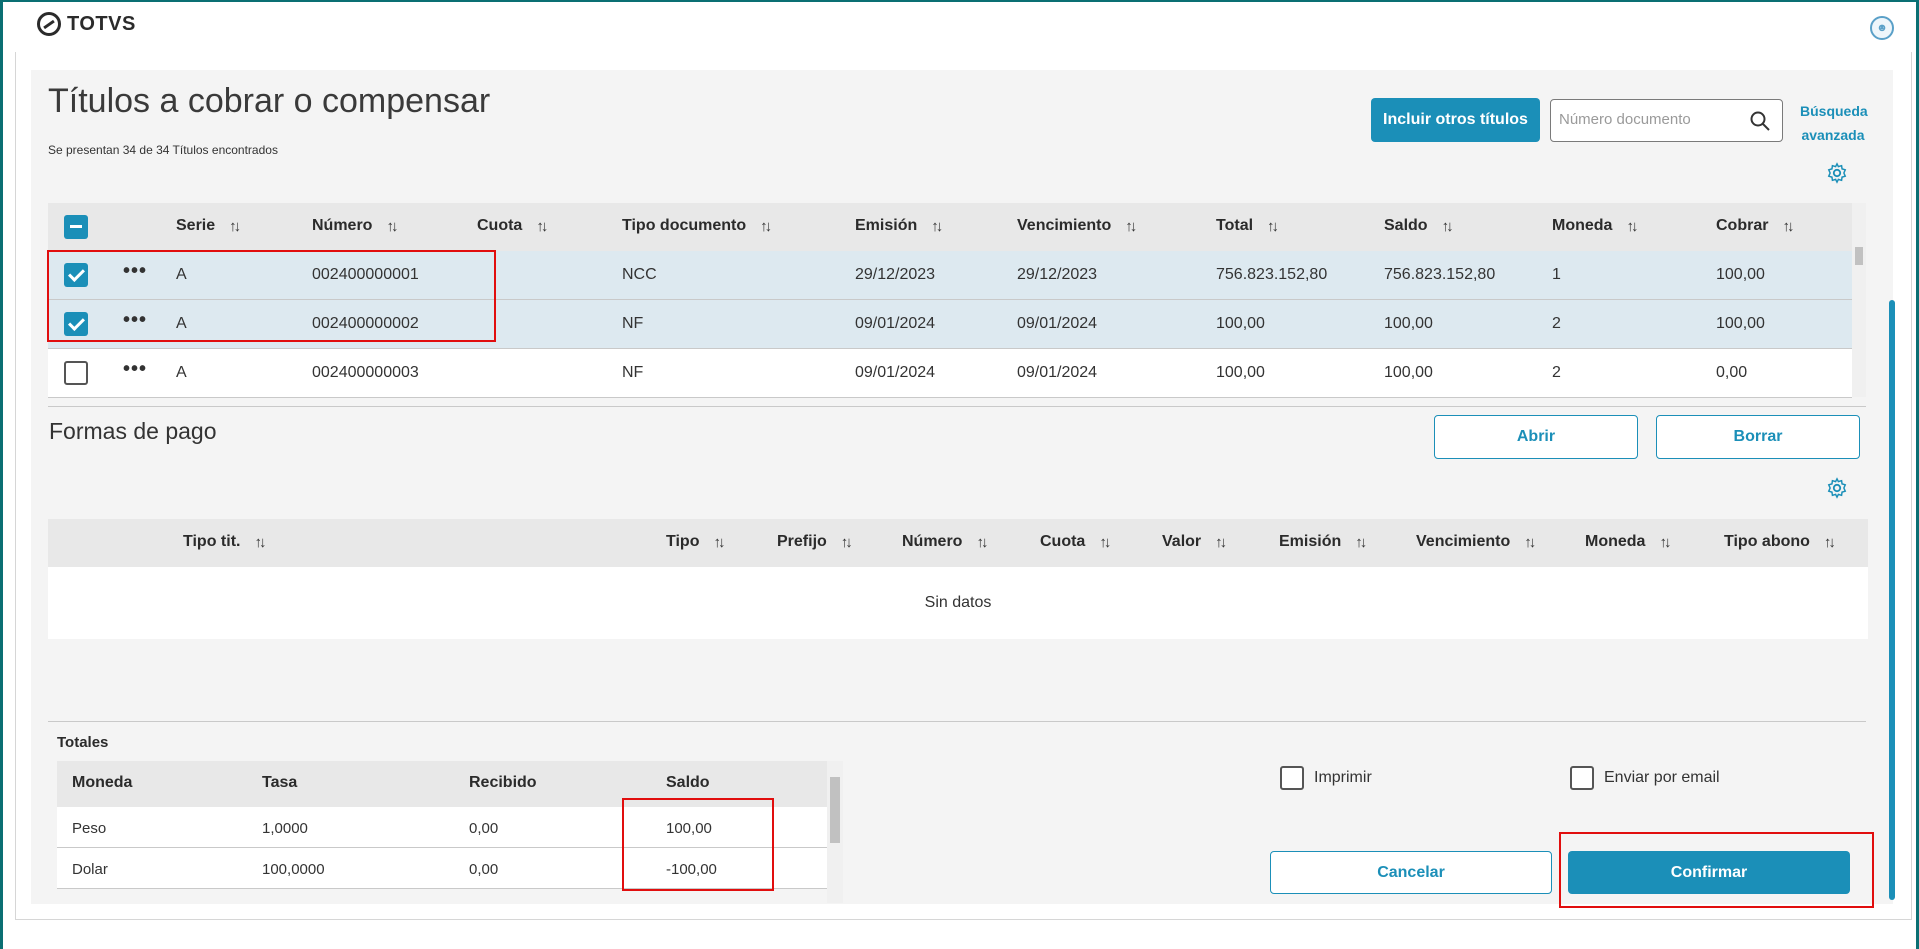 This screenshot has width=1919, height=949. Describe the element at coordinates (1077, 226) in the screenshot. I see `col-vencimiento: Vencimiento ↑↓` at that location.